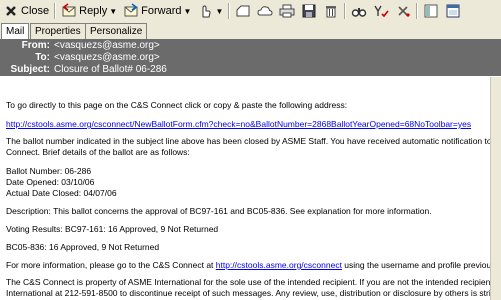 The height and width of the screenshot is (300, 501). What do you see at coordinates (131, 11) in the screenshot?
I see `forward-icon` at bounding box center [131, 11].